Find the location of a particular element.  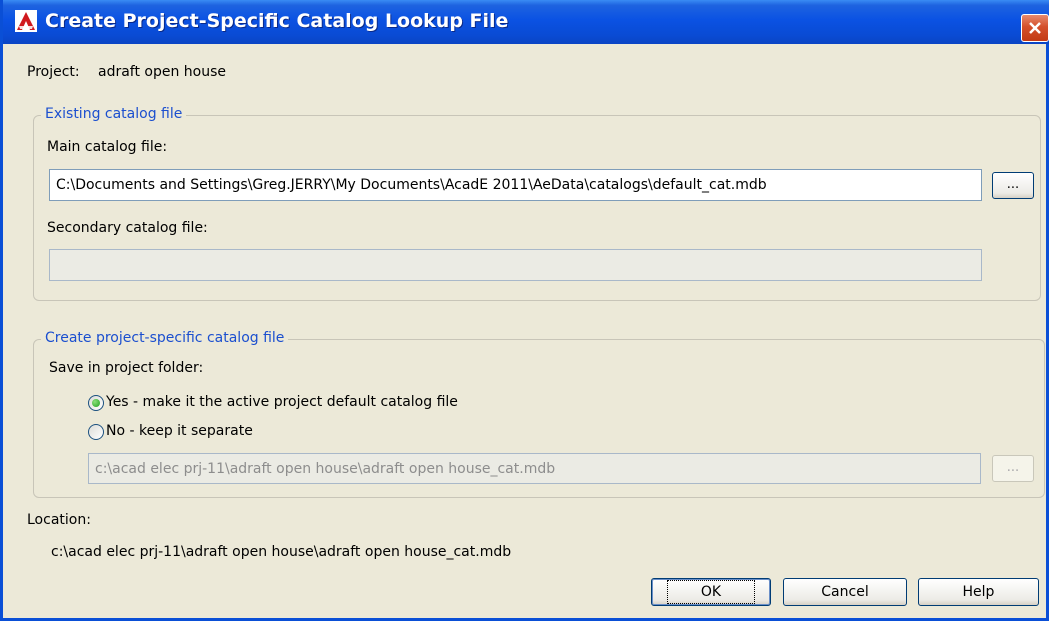

radio-no-label: No - keep it separate is located at coordinates (179, 431).